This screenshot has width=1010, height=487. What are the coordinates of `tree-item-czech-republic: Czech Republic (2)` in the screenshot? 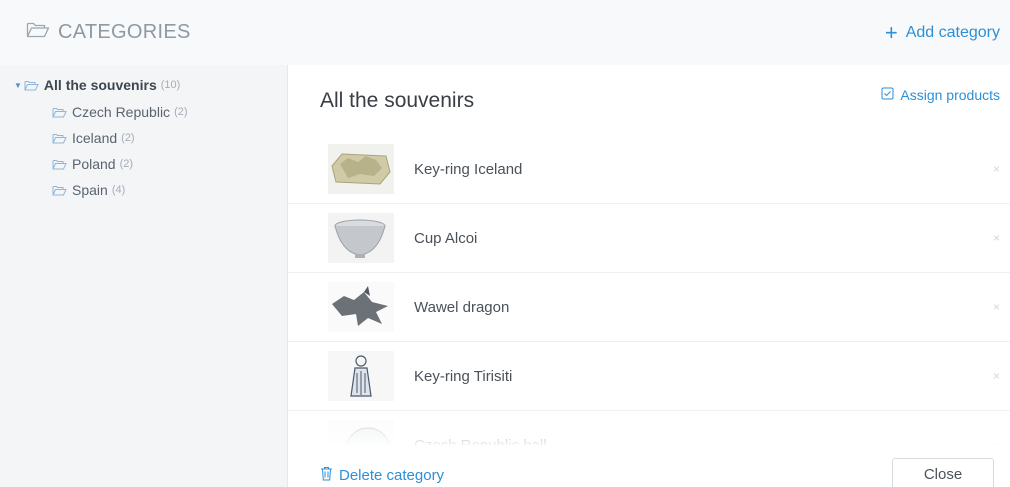 It's located at (143, 112).